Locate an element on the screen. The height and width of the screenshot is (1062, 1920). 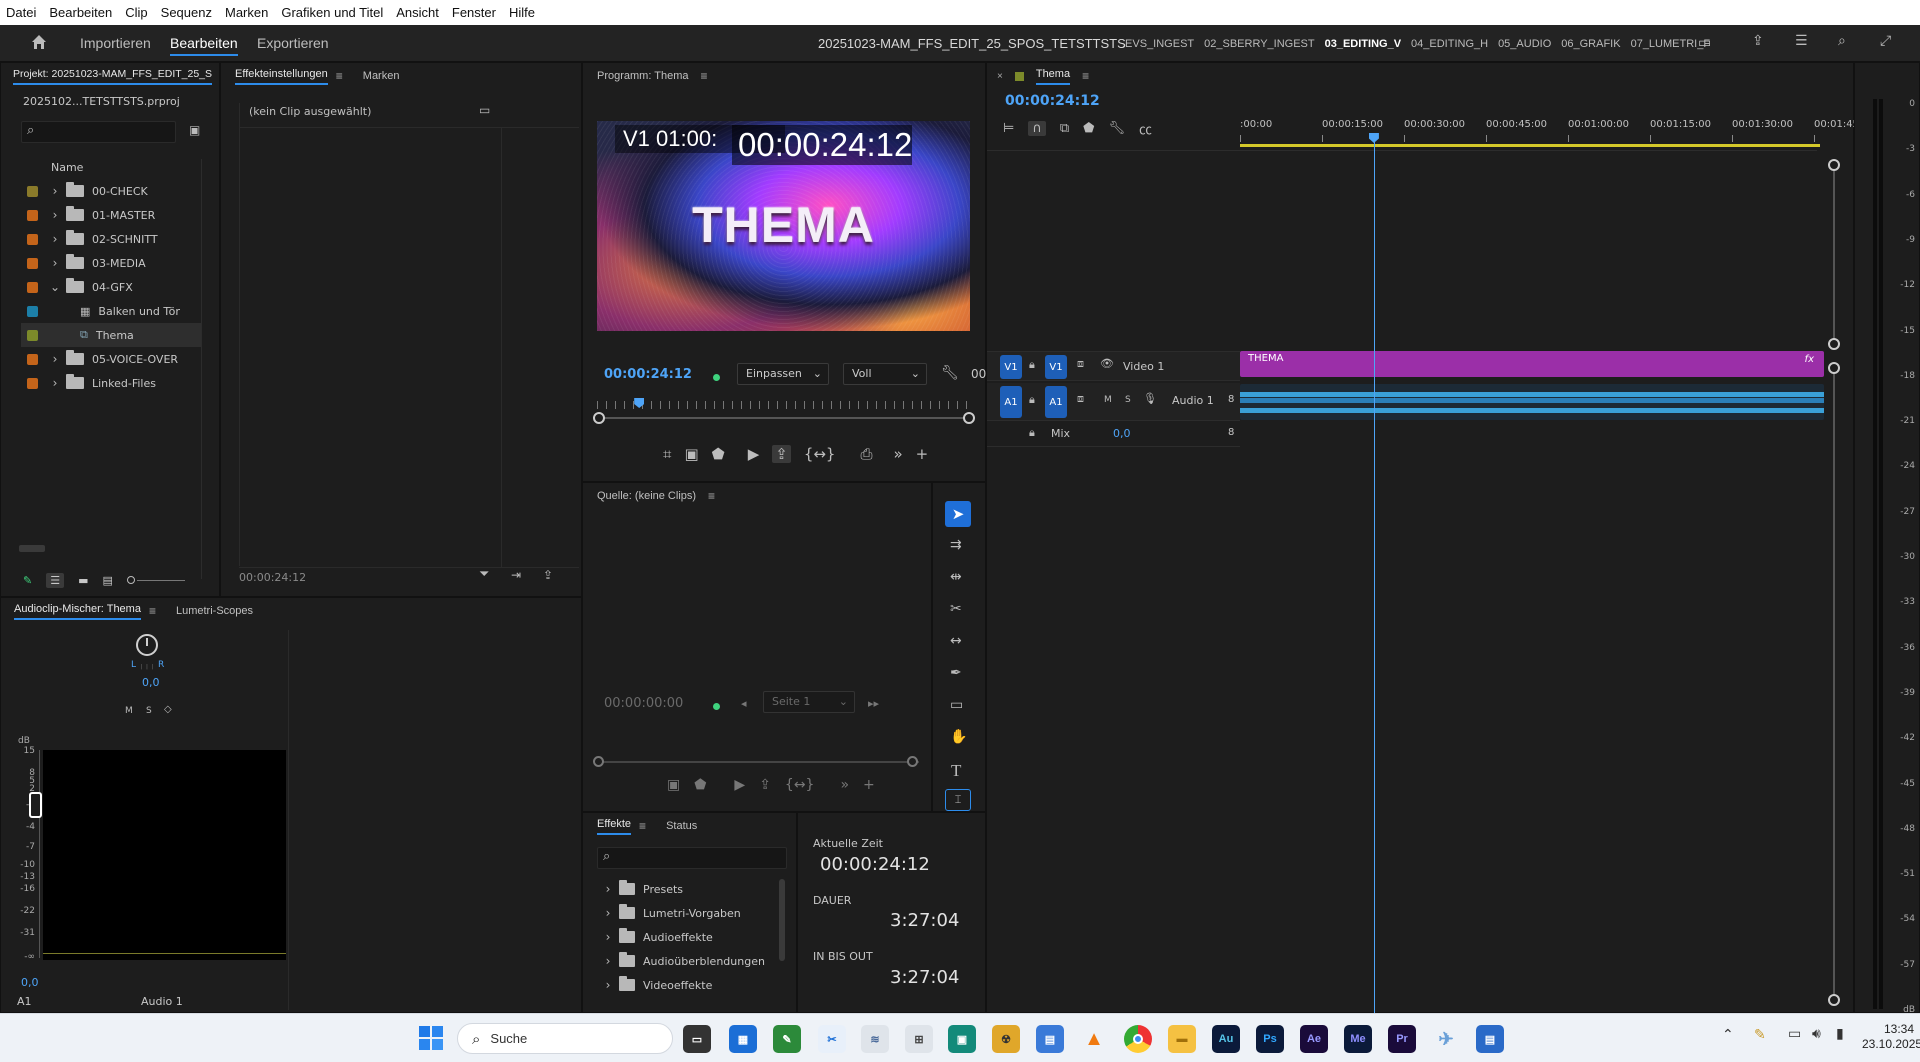
notepad-app-icon: ✎ is located at coordinates (787, 1039).